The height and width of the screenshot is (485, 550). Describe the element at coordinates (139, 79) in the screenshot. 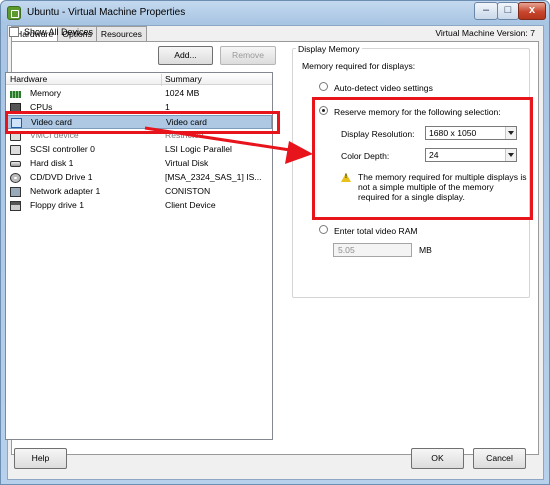

I see `hardware-list-header: Hardware Summary` at that location.